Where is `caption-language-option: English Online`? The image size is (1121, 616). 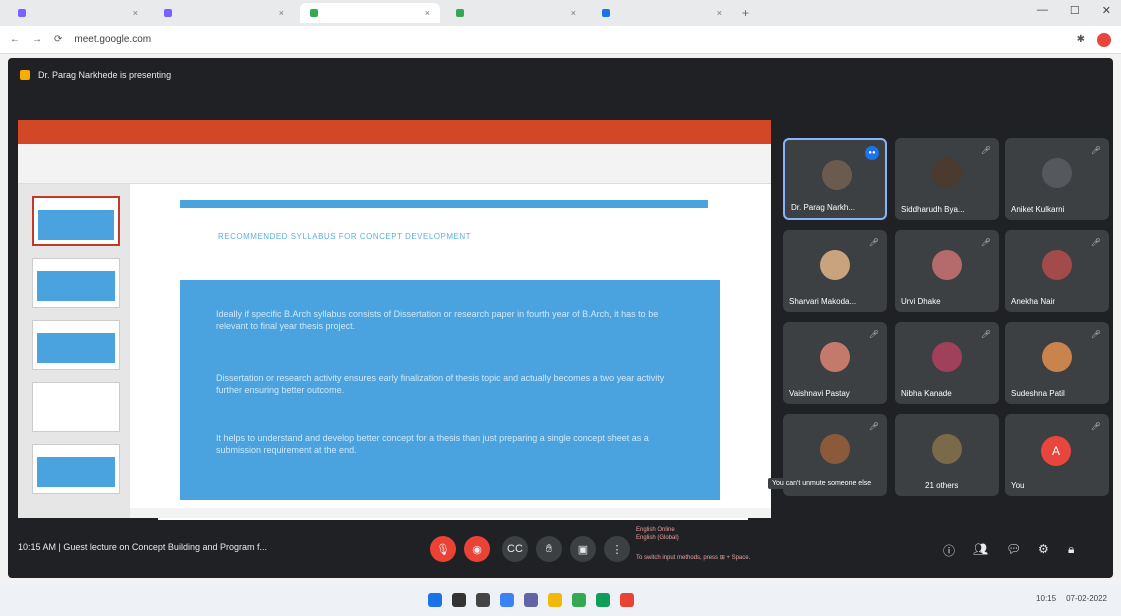
caption-language-option: English Online is located at coordinates (657, 530).